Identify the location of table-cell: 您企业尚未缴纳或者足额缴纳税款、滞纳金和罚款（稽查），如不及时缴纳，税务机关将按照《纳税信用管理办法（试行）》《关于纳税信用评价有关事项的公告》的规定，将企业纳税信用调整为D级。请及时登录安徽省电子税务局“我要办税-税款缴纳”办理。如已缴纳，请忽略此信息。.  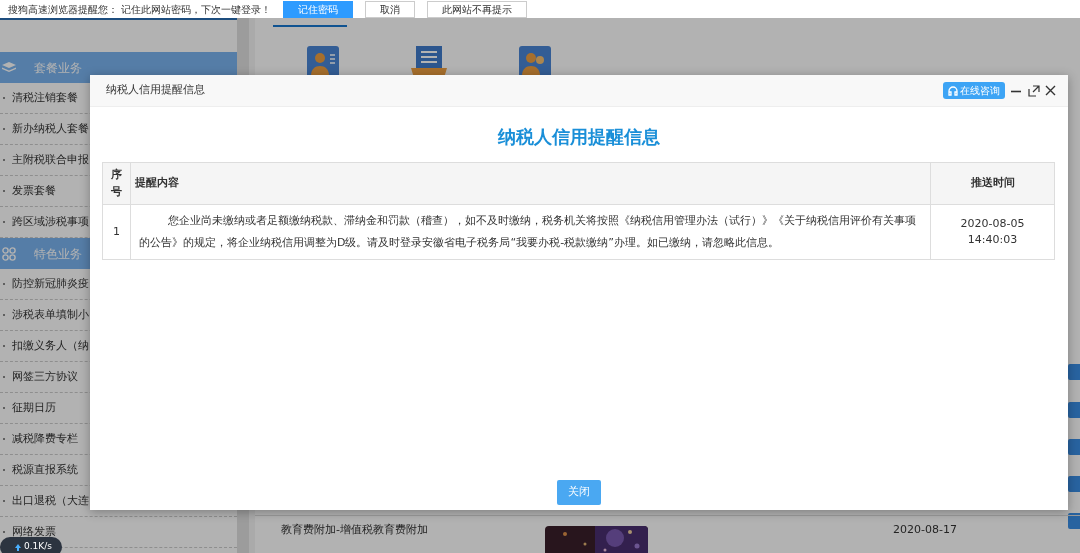
(530, 232).